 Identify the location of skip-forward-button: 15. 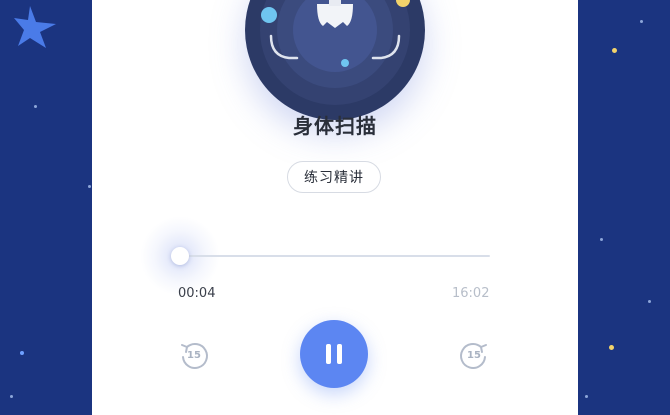
(474, 355).